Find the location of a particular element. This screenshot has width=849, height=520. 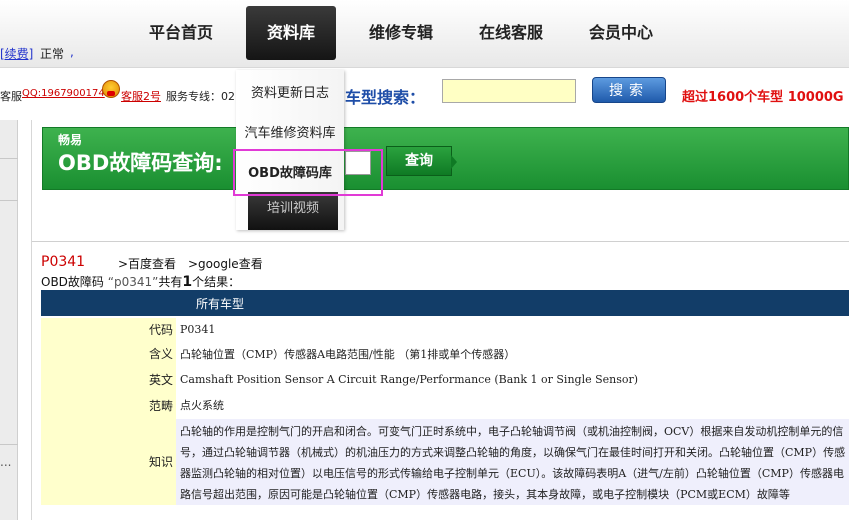

nav-home: 平台首页 is located at coordinates (181, 33).